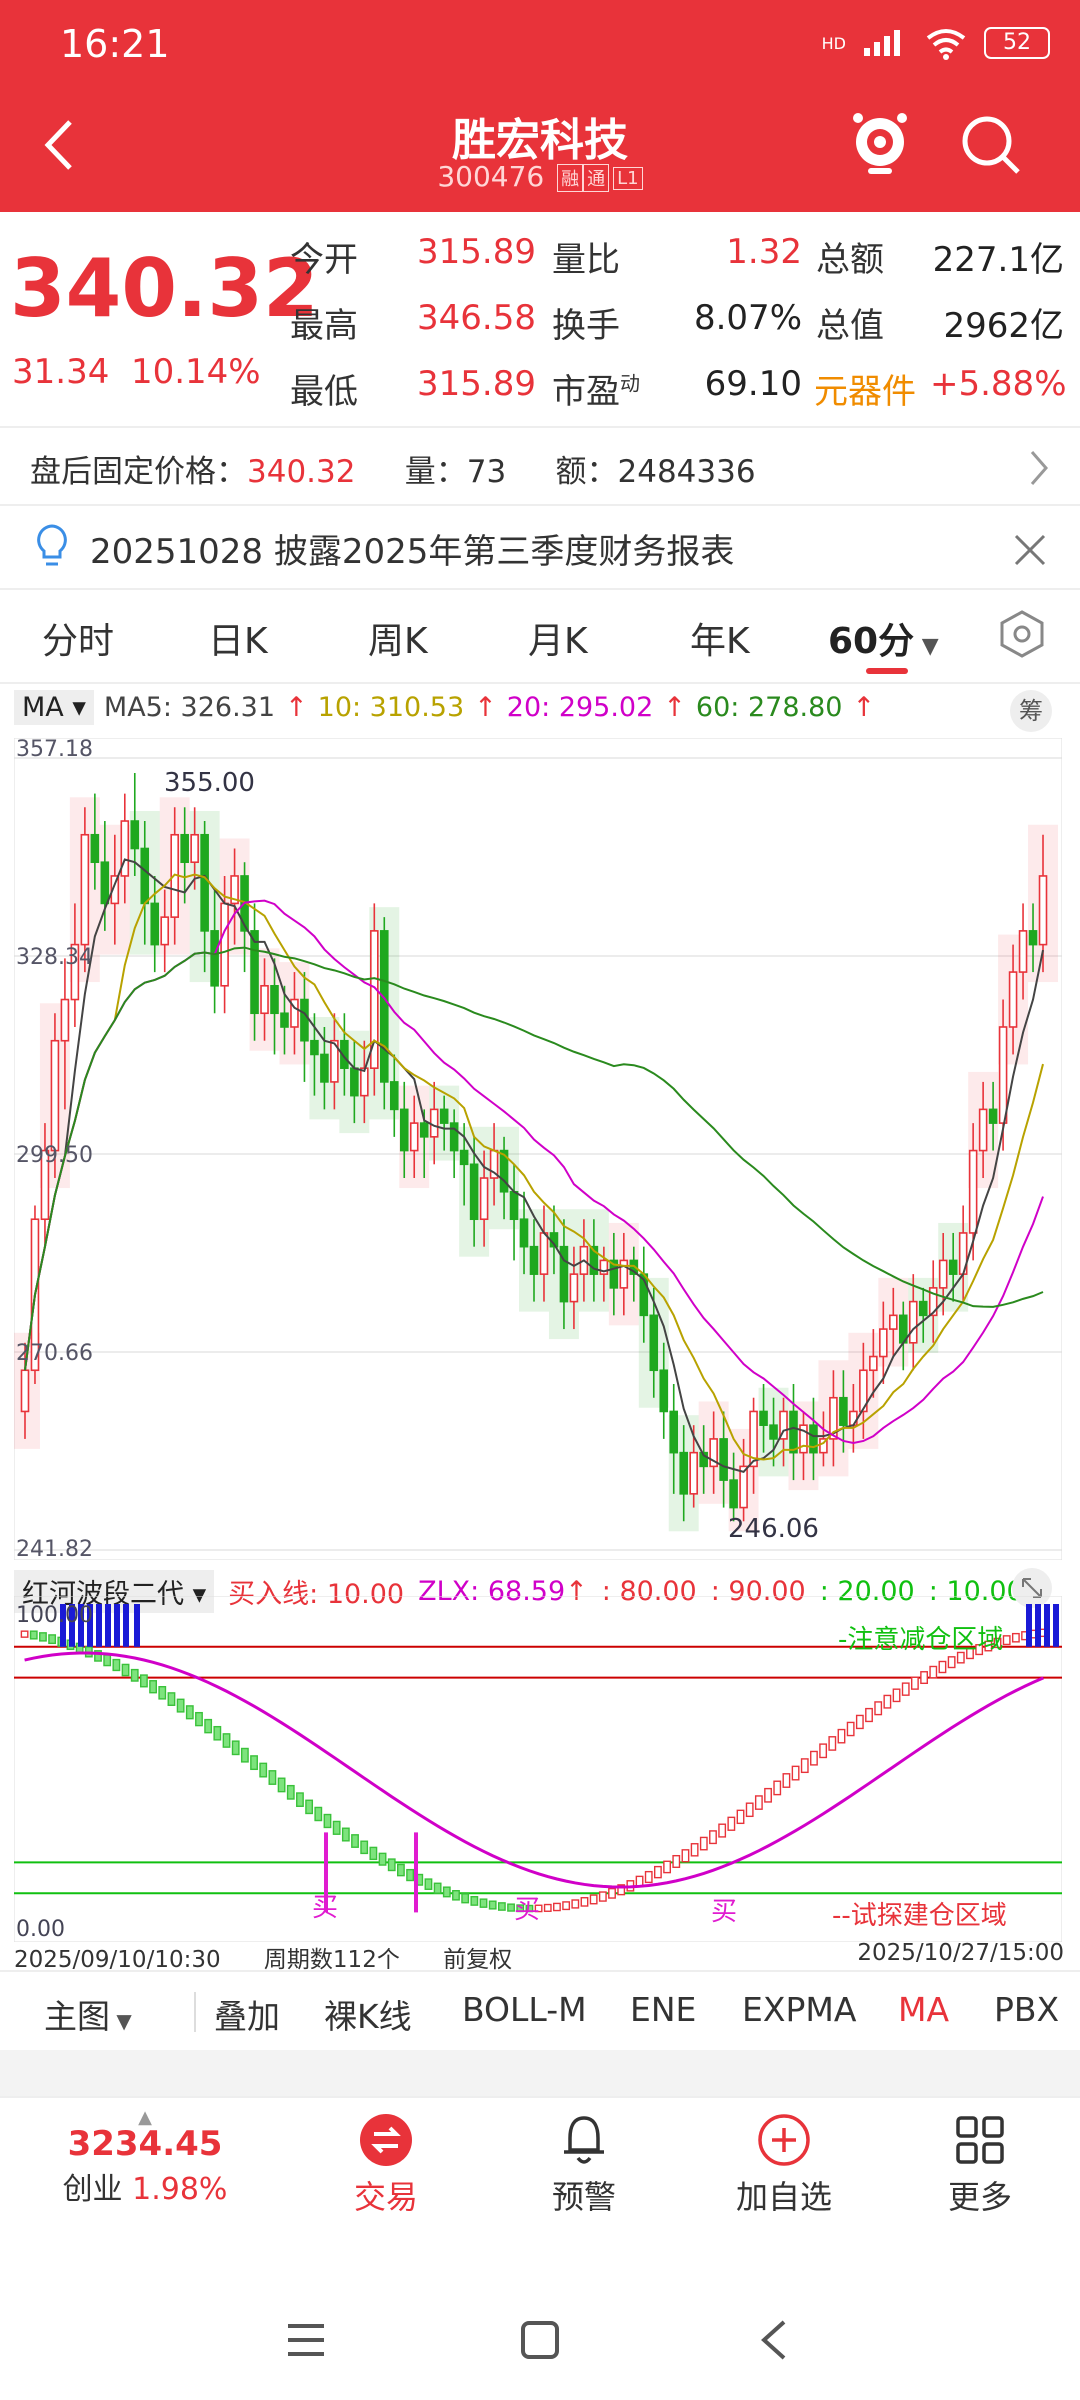  What do you see at coordinates (865, 388) in the screenshot?
I see `sector-link: 元器件` at bounding box center [865, 388].